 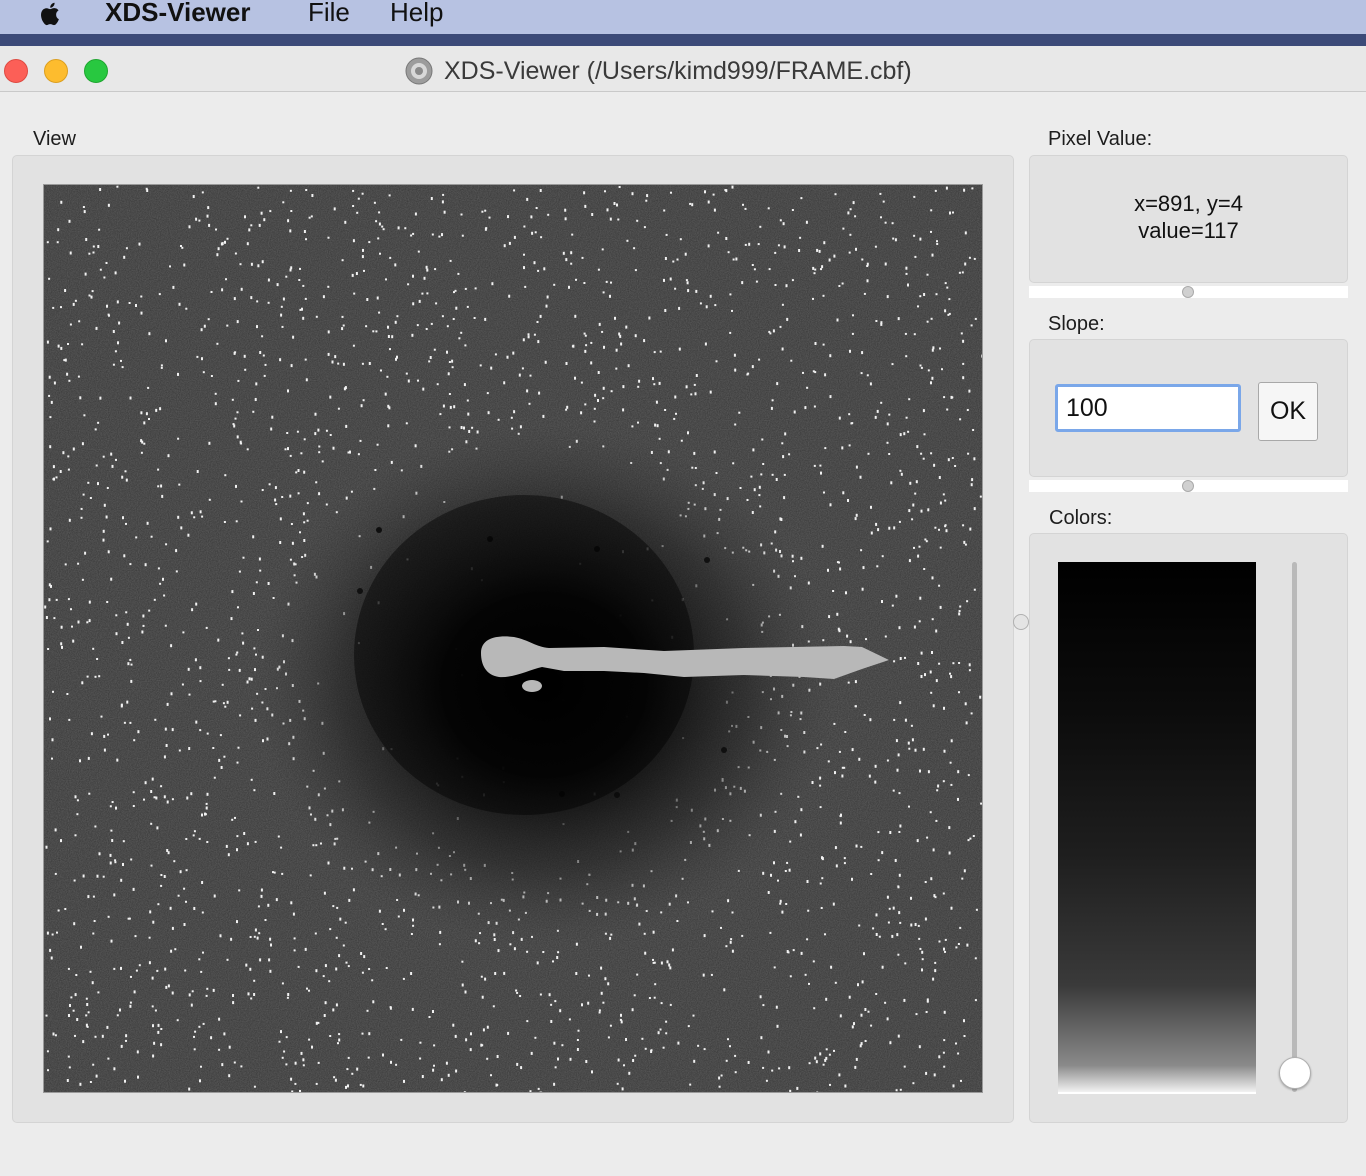 I want to click on ok-button: OK, so click(x=1288, y=411).